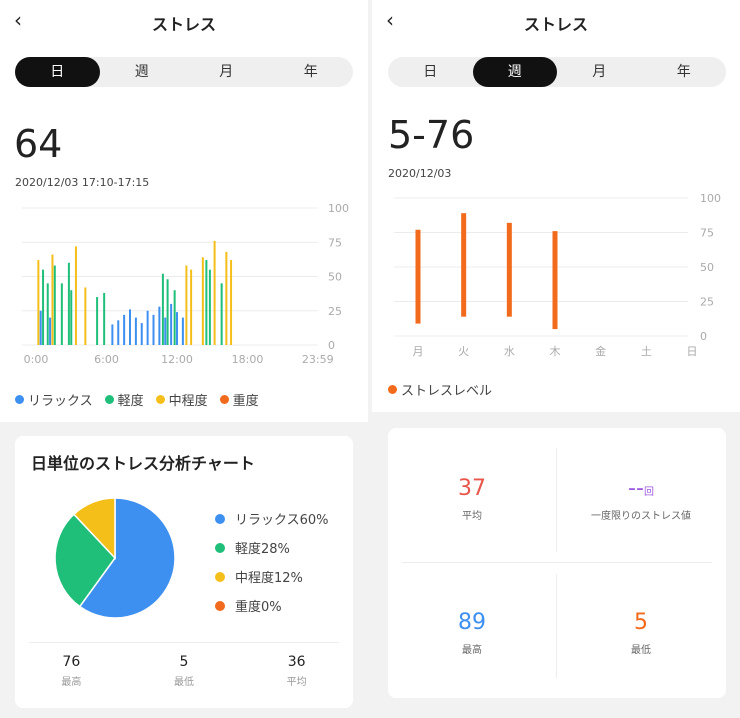 The image size is (740, 718). Describe the element at coordinates (703, 336) in the screenshot. I see `y-tick-label: 0` at that location.